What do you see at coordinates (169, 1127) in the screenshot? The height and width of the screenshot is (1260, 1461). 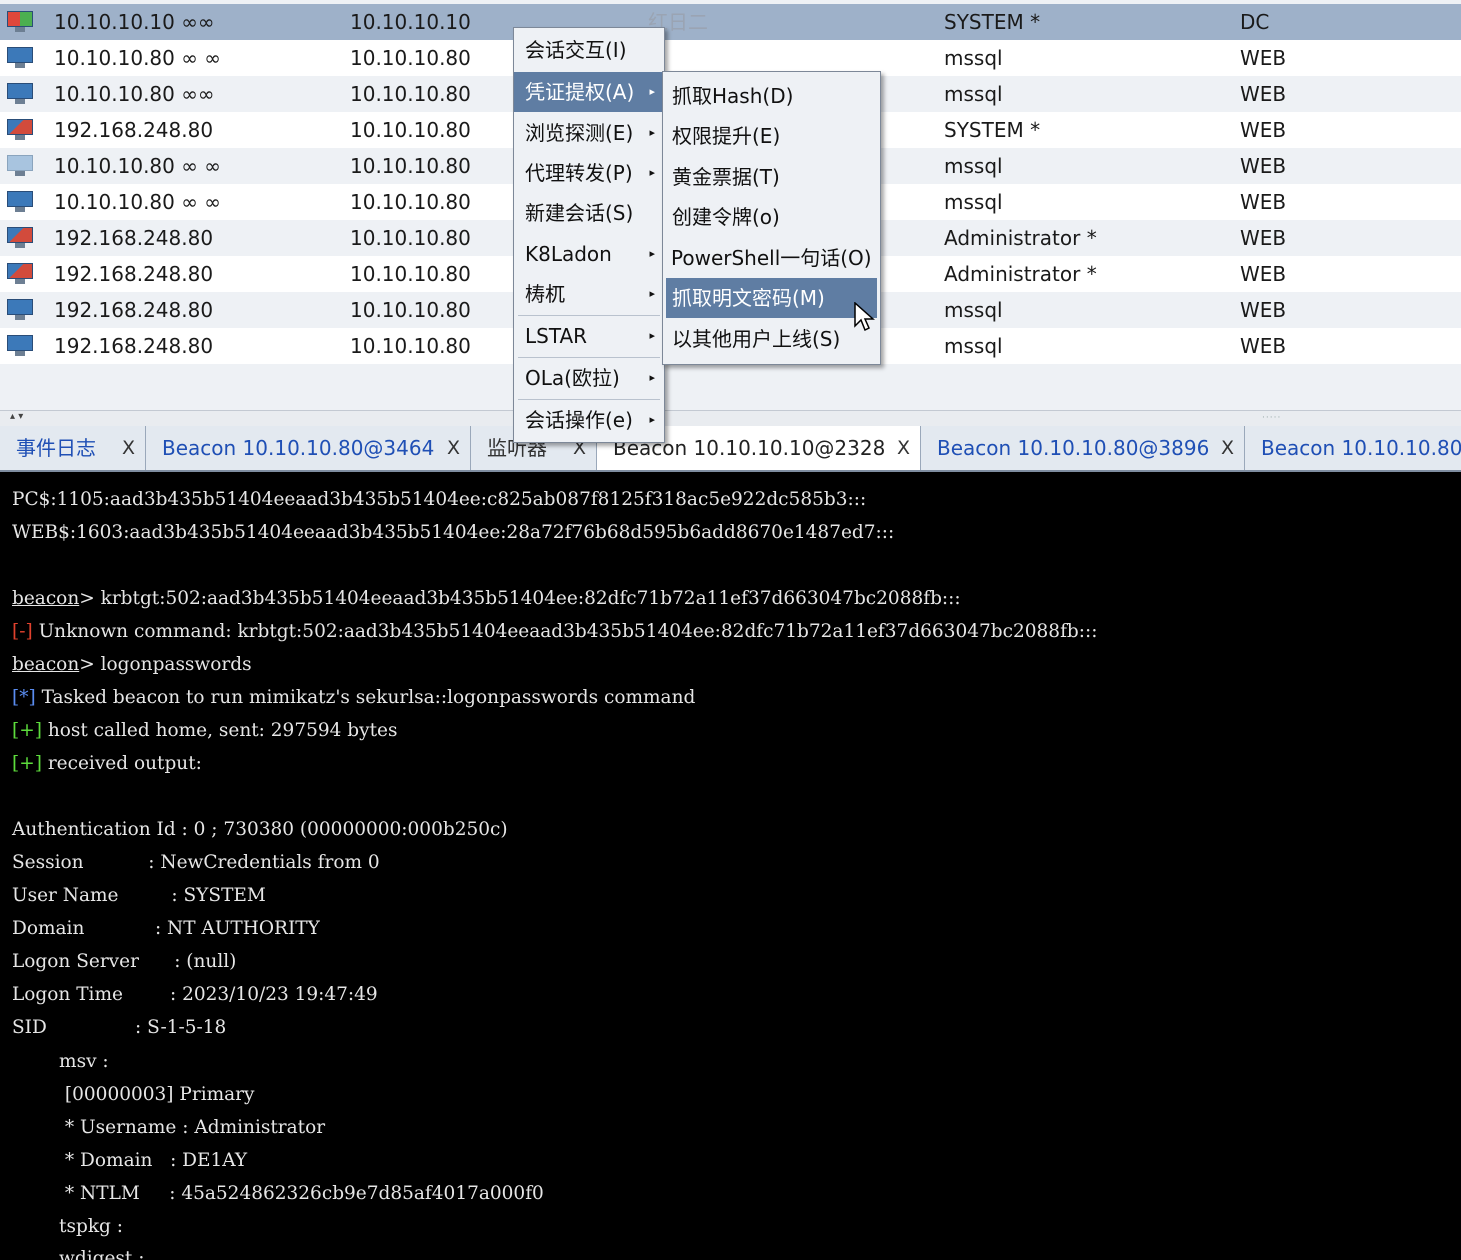 I see `console-line: * Username : Administrator` at bounding box center [169, 1127].